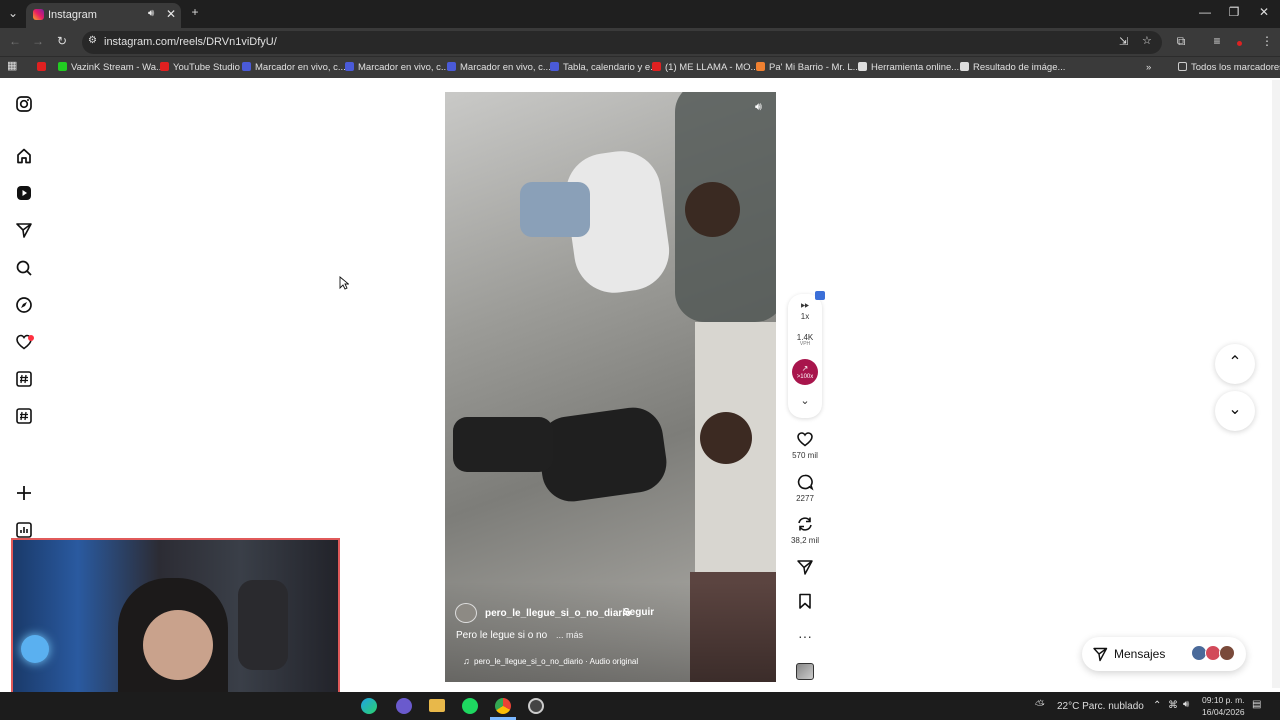  Describe the element at coordinates (502, 635) in the screenshot. I see `reel-caption: Pero le legue si o no` at that location.